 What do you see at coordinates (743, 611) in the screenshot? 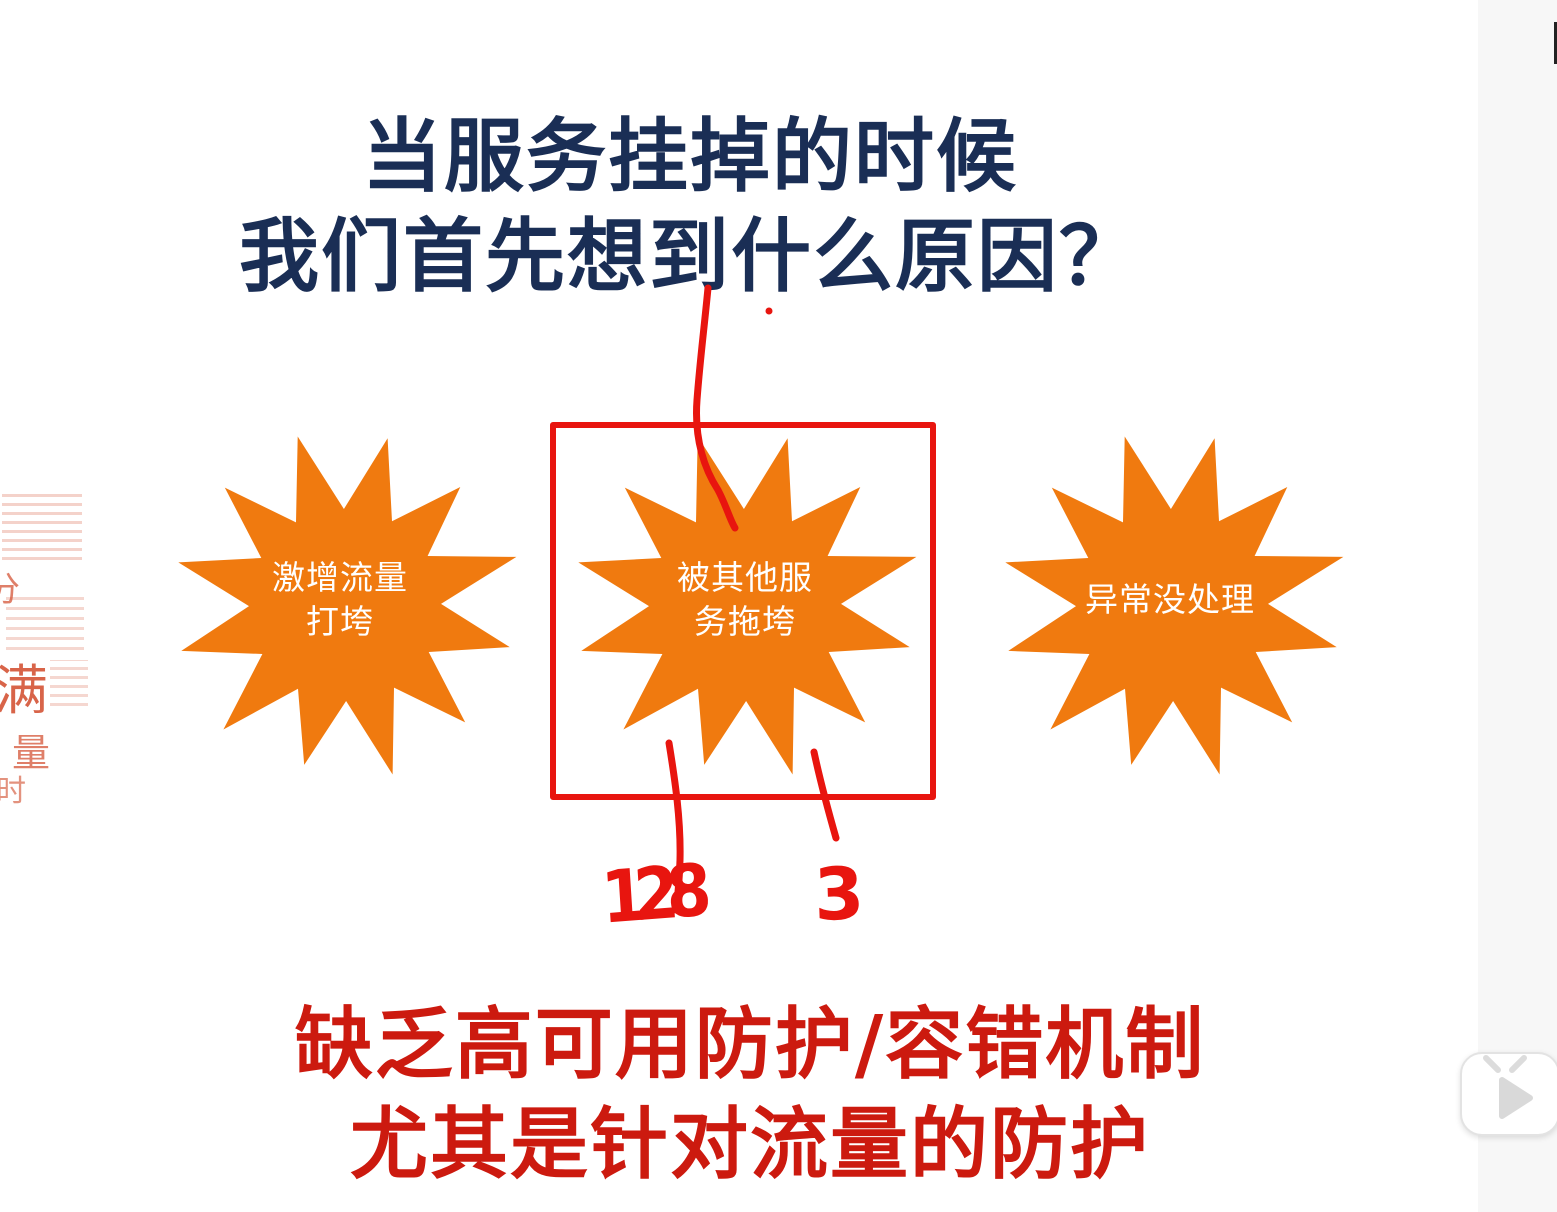
I see `highlight-box` at bounding box center [743, 611].